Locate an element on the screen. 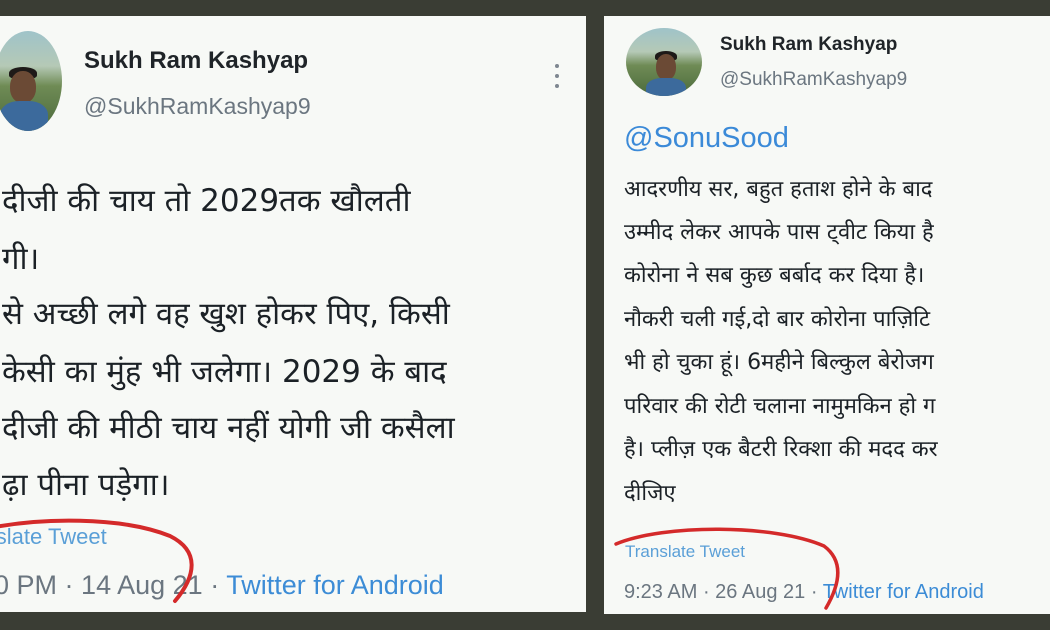 Image resolution: width=1050 pixels, height=630 pixels. tweet-meta: 0 PM · 14 Aug 21 · Twitter for Android is located at coordinates (222, 585).